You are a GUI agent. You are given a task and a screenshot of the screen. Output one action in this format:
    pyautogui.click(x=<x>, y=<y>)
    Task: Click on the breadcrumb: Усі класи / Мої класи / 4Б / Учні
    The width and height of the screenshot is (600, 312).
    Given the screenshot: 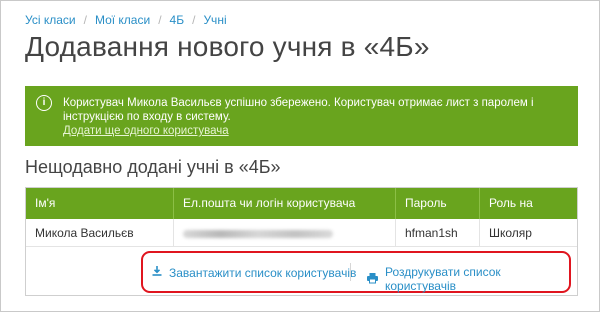 What is the action you would take?
    pyautogui.click(x=126, y=20)
    